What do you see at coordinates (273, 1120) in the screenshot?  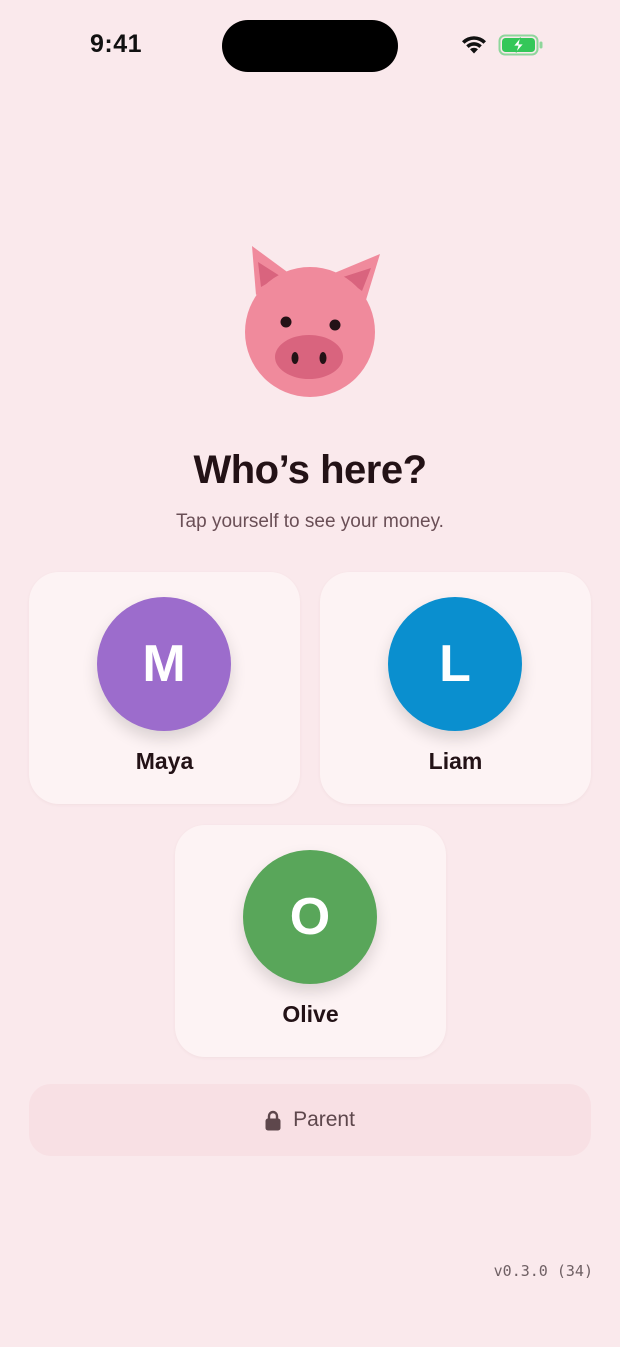 I see `lock-icon` at bounding box center [273, 1120].